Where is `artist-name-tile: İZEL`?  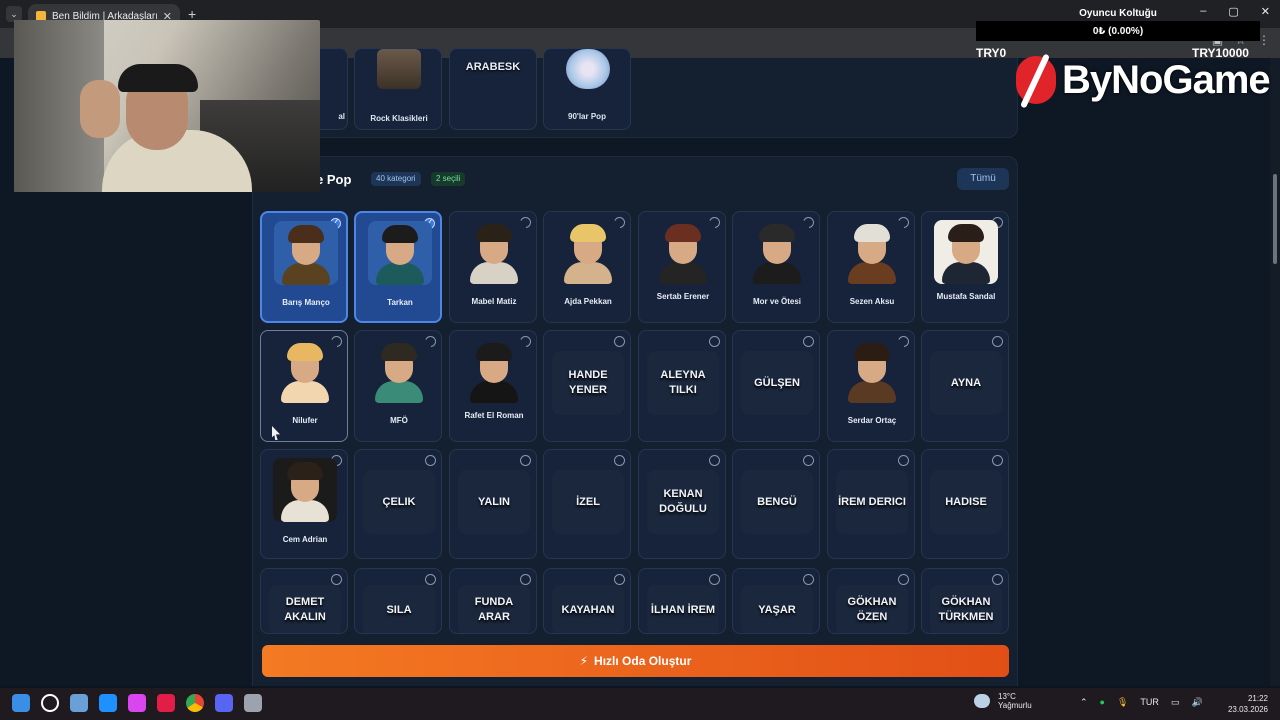
artist-name-tile: İZEL is located at coordinates (588, 502).